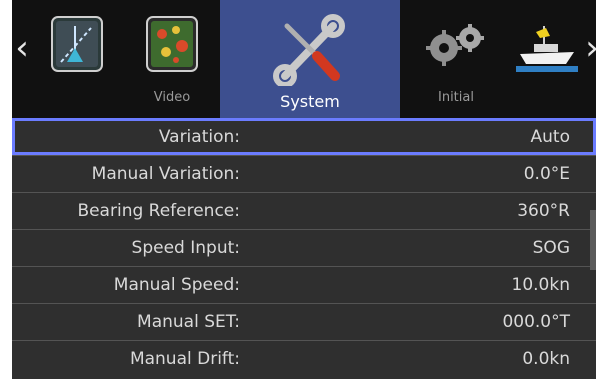 This screenshot has width=600, height=379. Describe the element at coordinates (158, 211) in the screenshot. I see `setting-label: Bearing Reference:` at that location.